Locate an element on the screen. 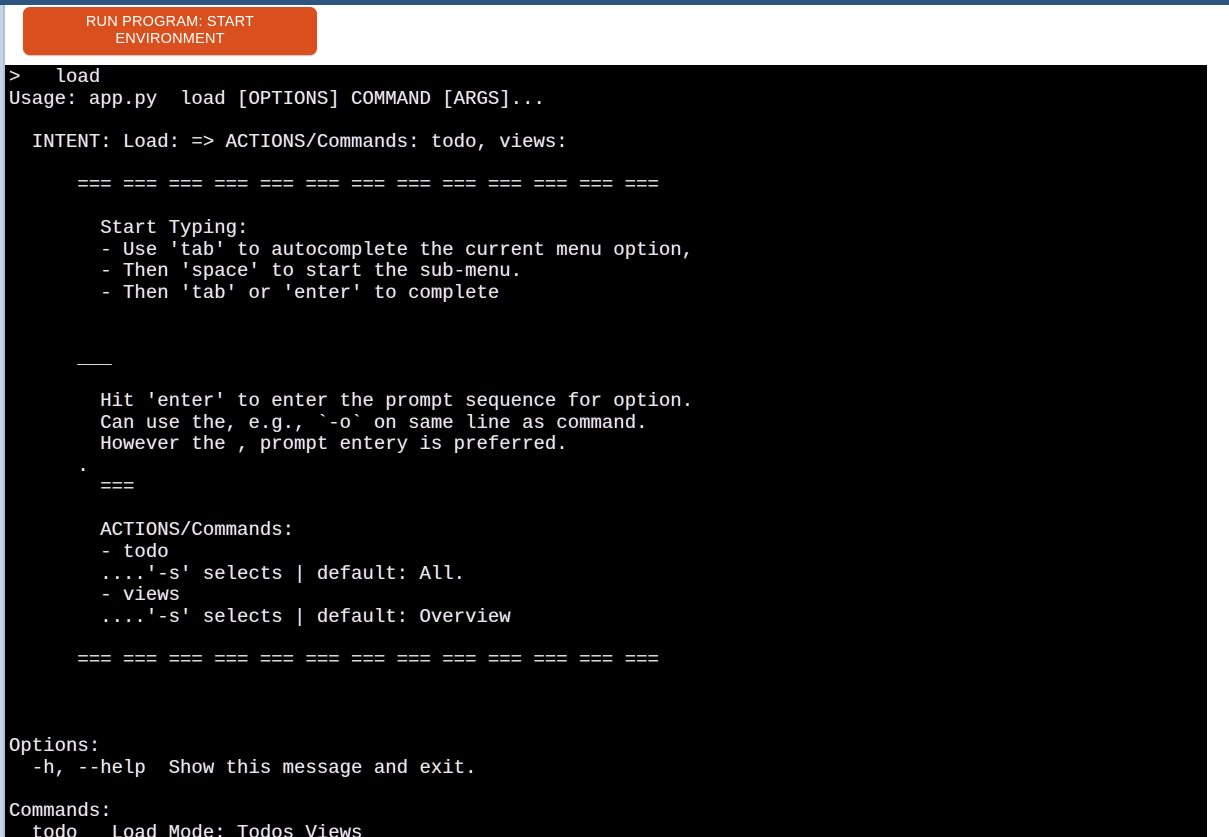 The image size is (1229, 837). window-top-bar is located at coordinates (614, 2).